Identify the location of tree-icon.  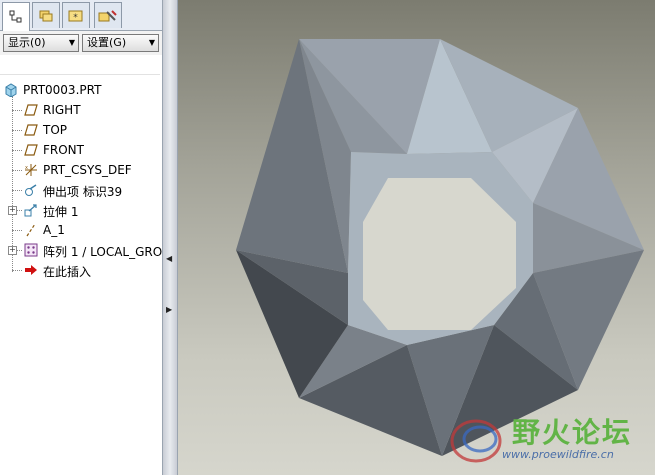
(15, 16).